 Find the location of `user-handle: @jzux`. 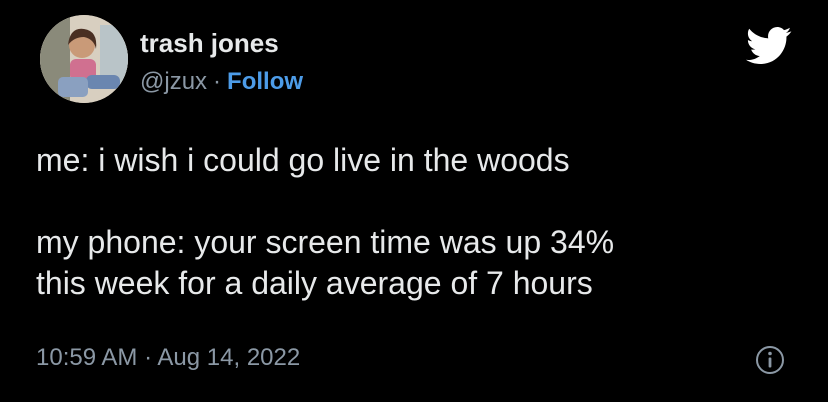

user-handle: @jzux is located at coordinates (173, 81).